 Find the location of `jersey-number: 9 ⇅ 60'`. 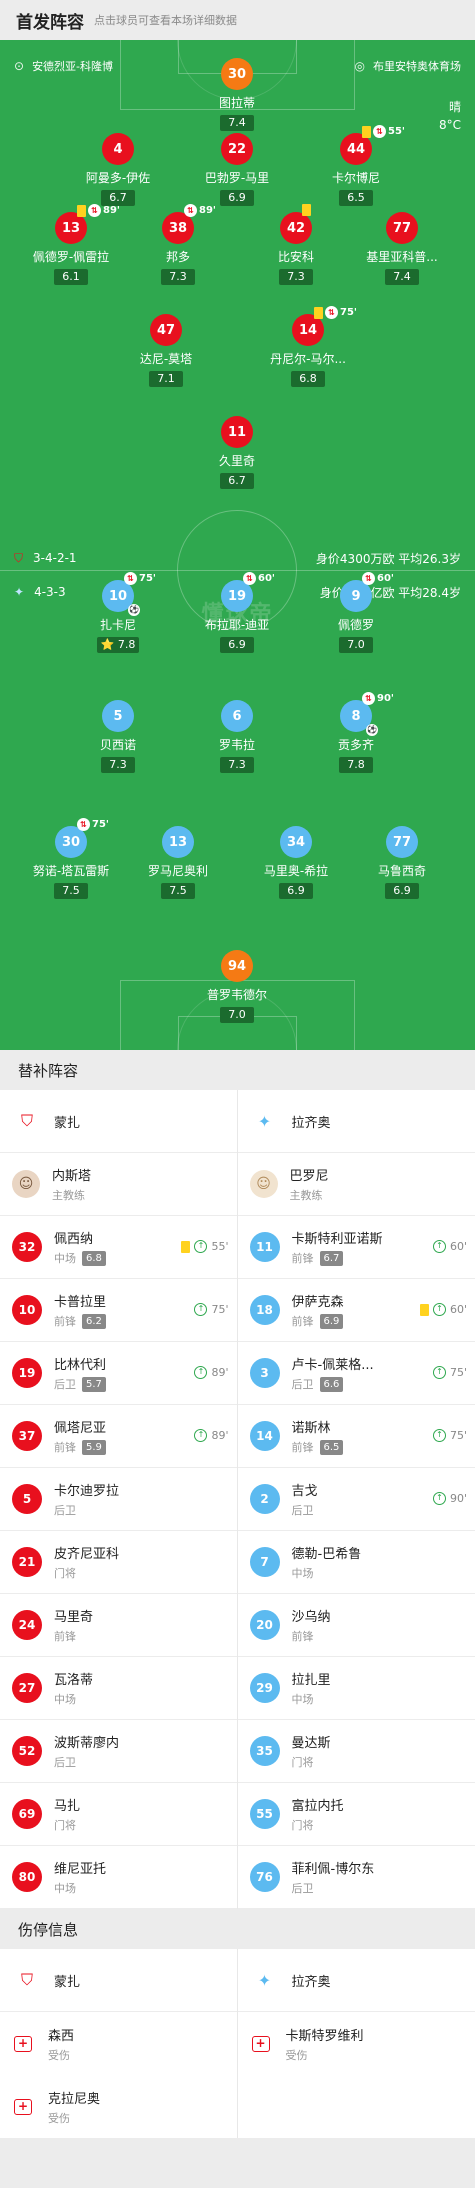

jersey-number: 9 ⇅ 60' is located at coordinates (367, 592).